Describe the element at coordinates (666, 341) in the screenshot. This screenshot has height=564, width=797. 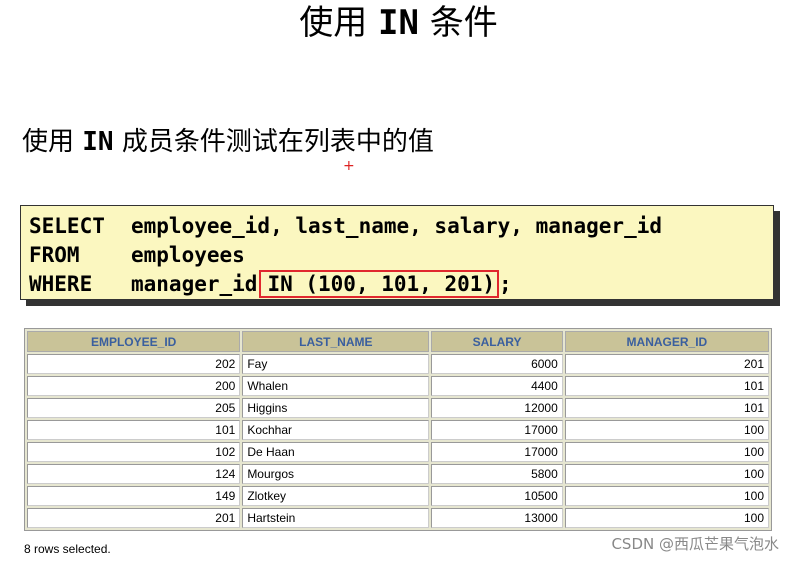
I see `column-header-manager-id: MANAGER_ID` at that location.